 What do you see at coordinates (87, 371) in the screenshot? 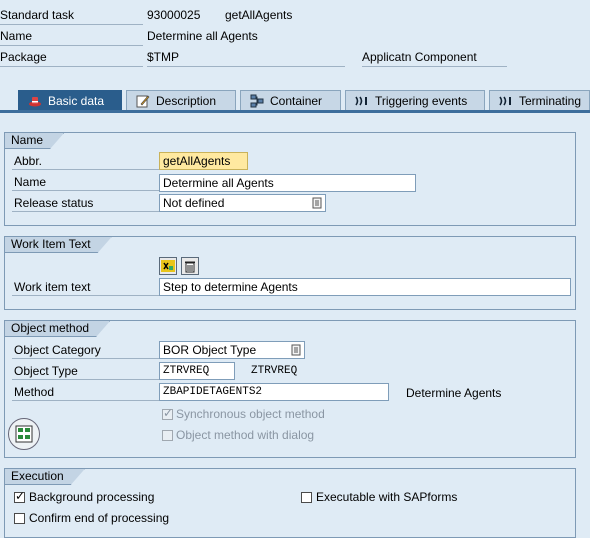
I see `object-type-label: Object Type` at bounding box center [87, 371].